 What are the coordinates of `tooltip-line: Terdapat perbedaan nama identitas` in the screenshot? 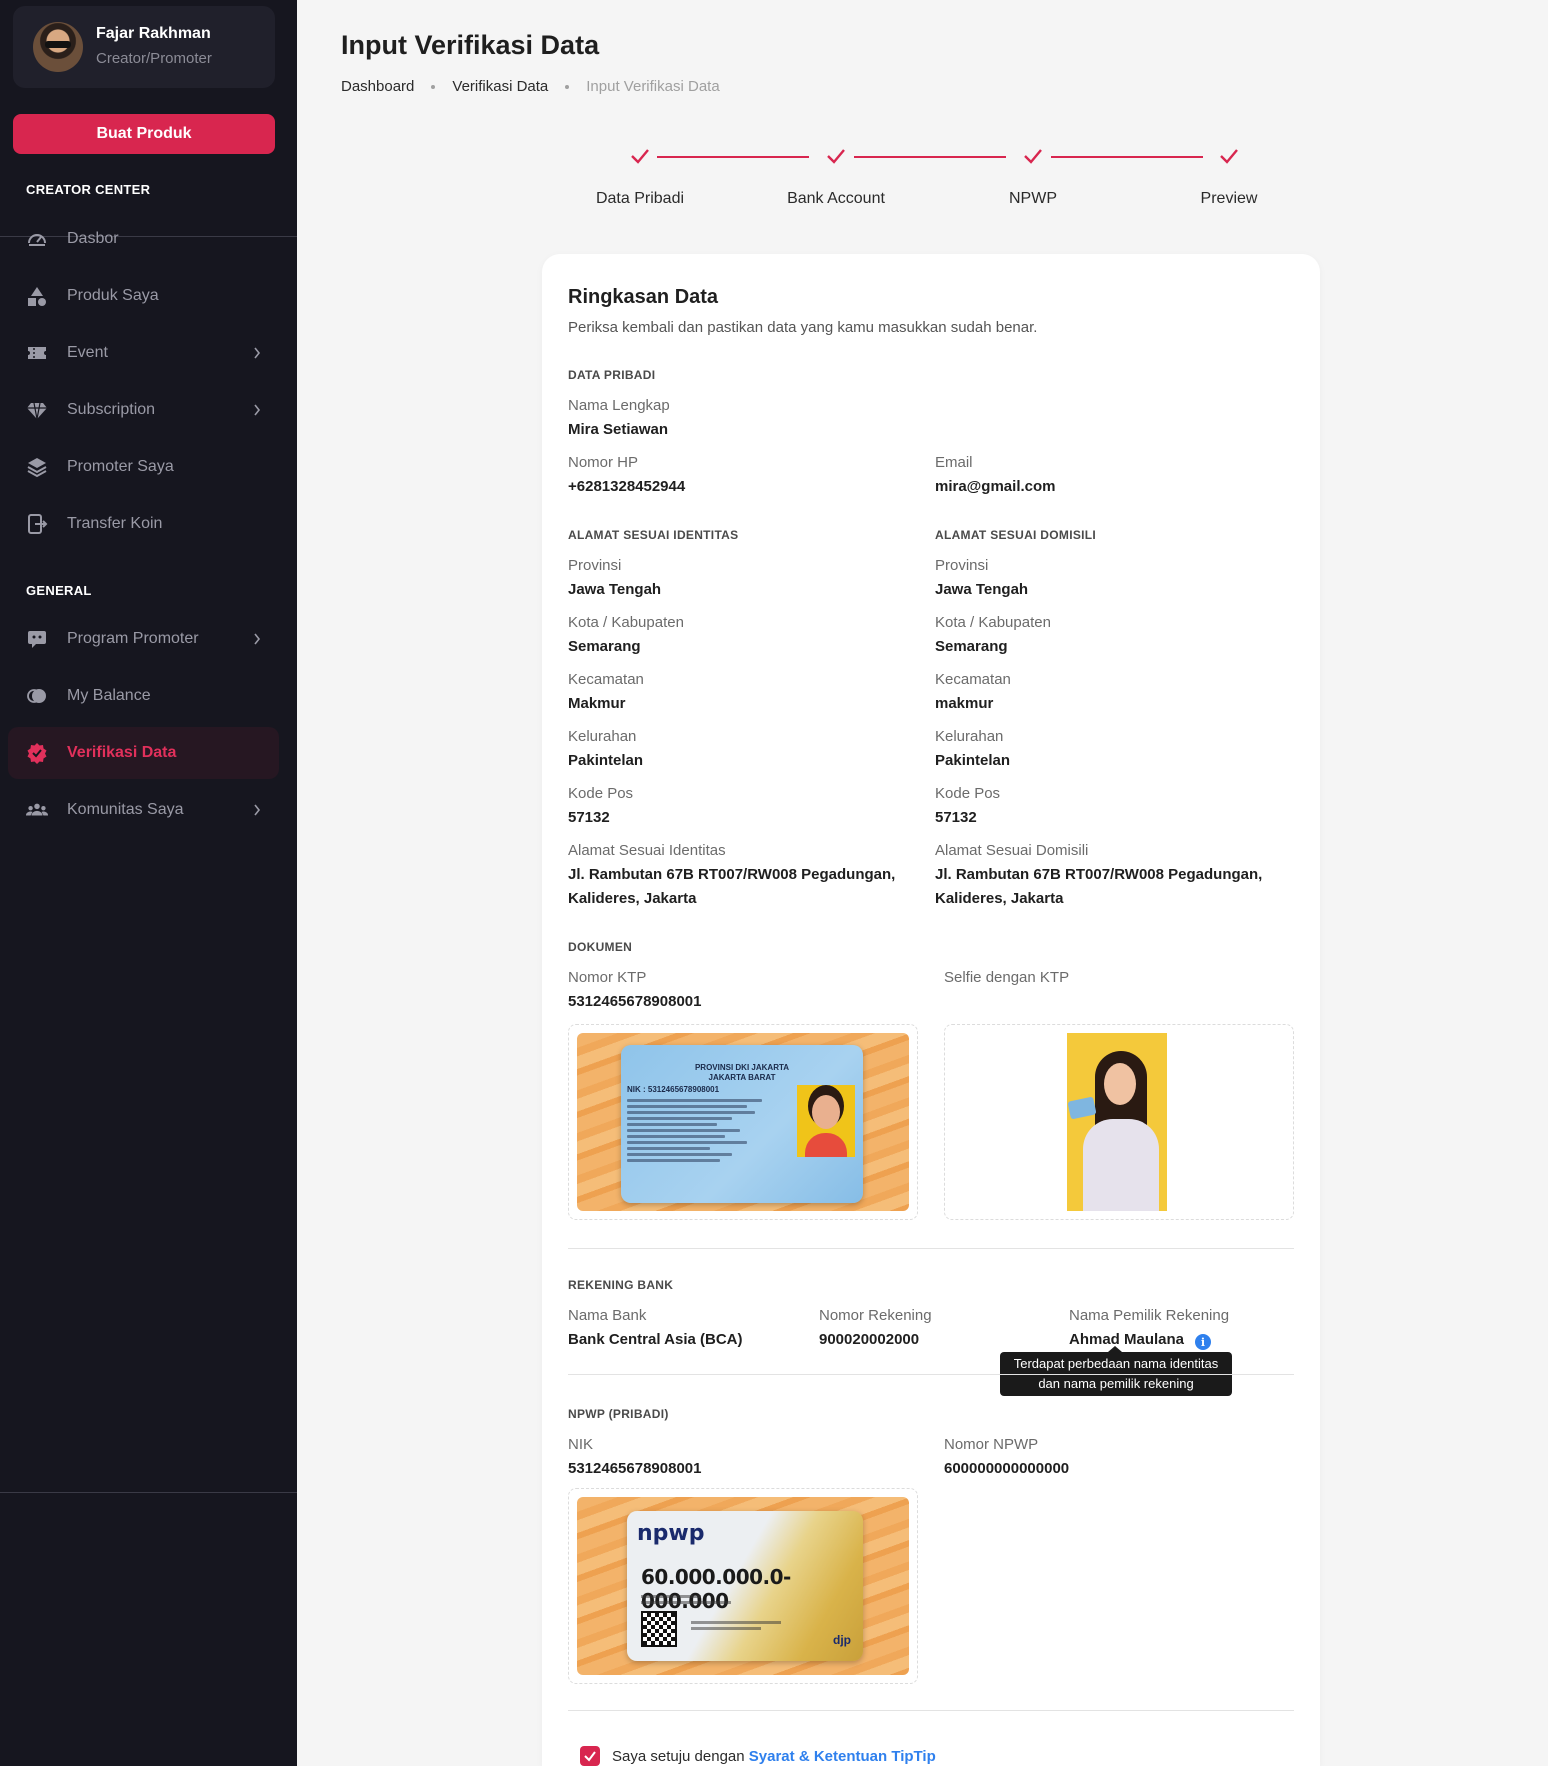 It's located at (1116, 1363).